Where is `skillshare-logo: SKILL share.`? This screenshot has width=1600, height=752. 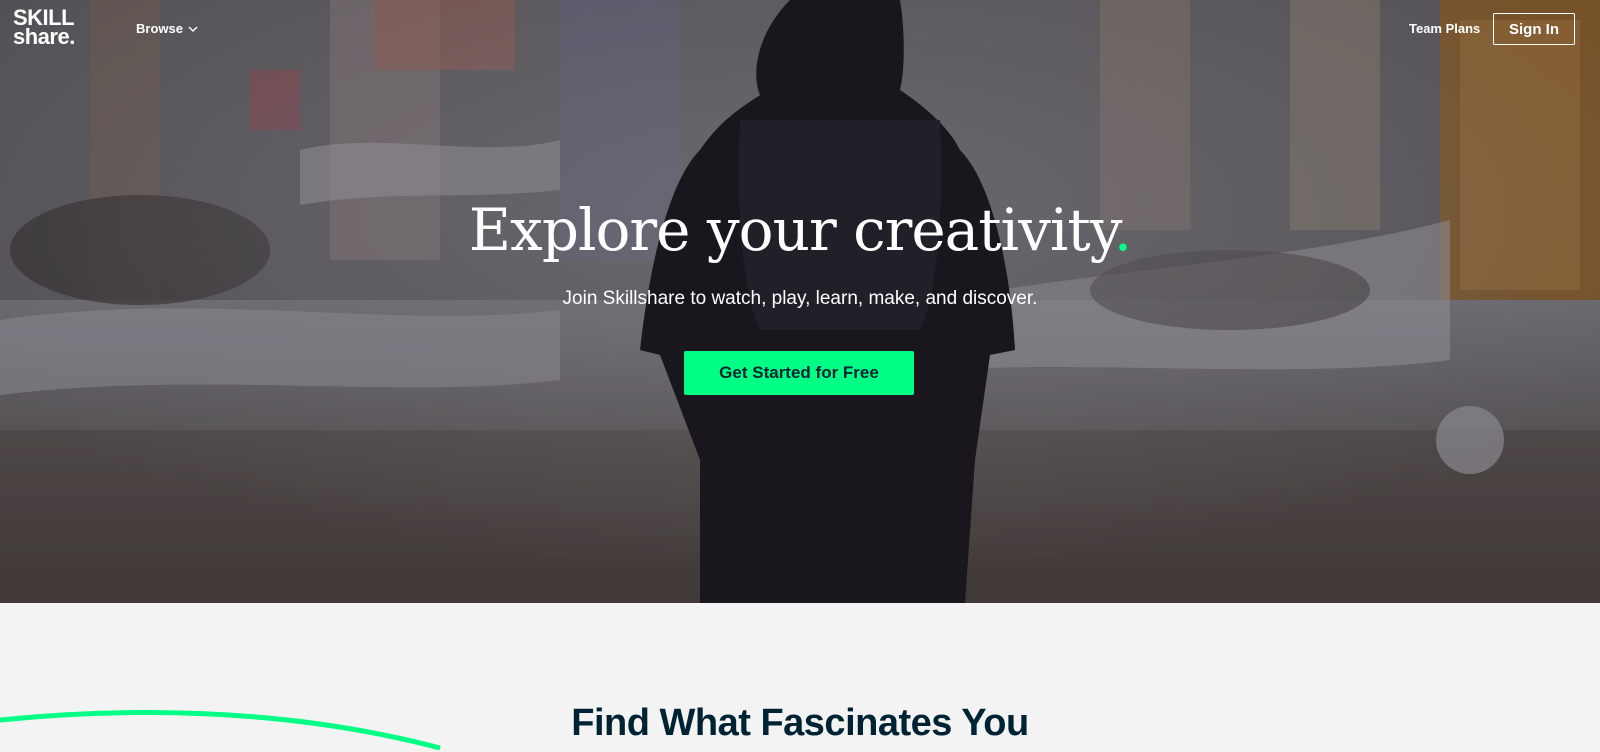 skillshare-logo: SKILL share. is located at coordinates (44, 28).